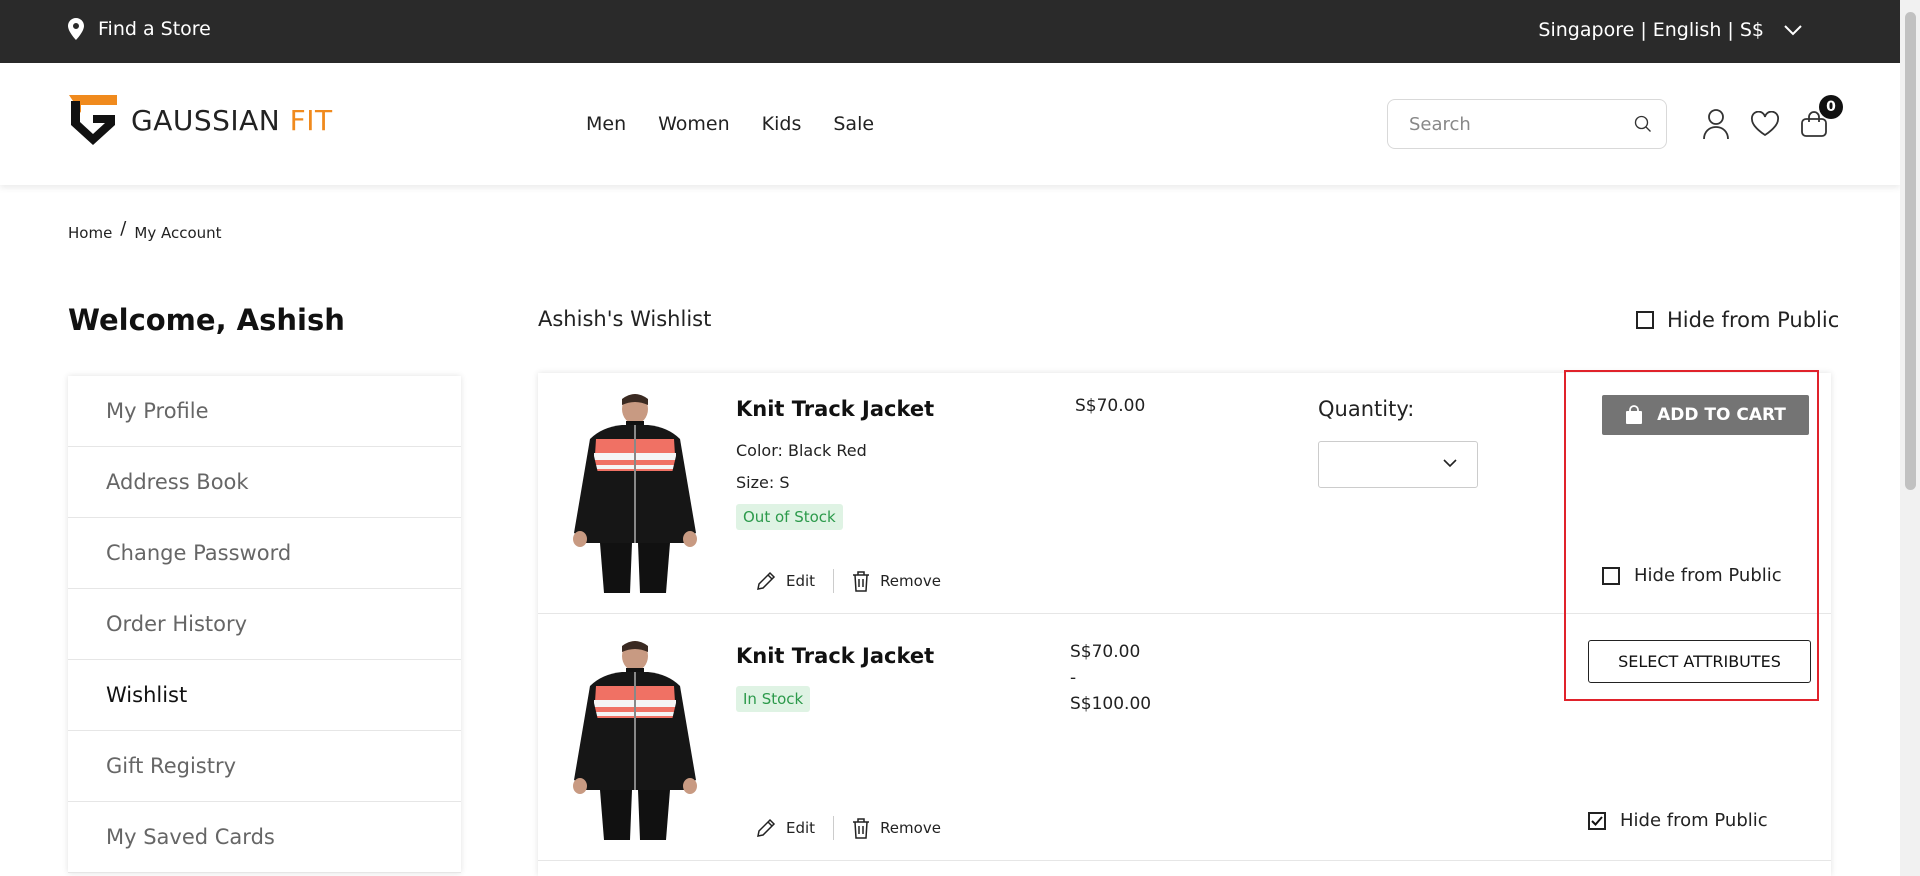 Image resolution: width=1920 pixels, height=876 pixels. I want to click on sidebar-item-address-book: Address Book, so click(264, 482).